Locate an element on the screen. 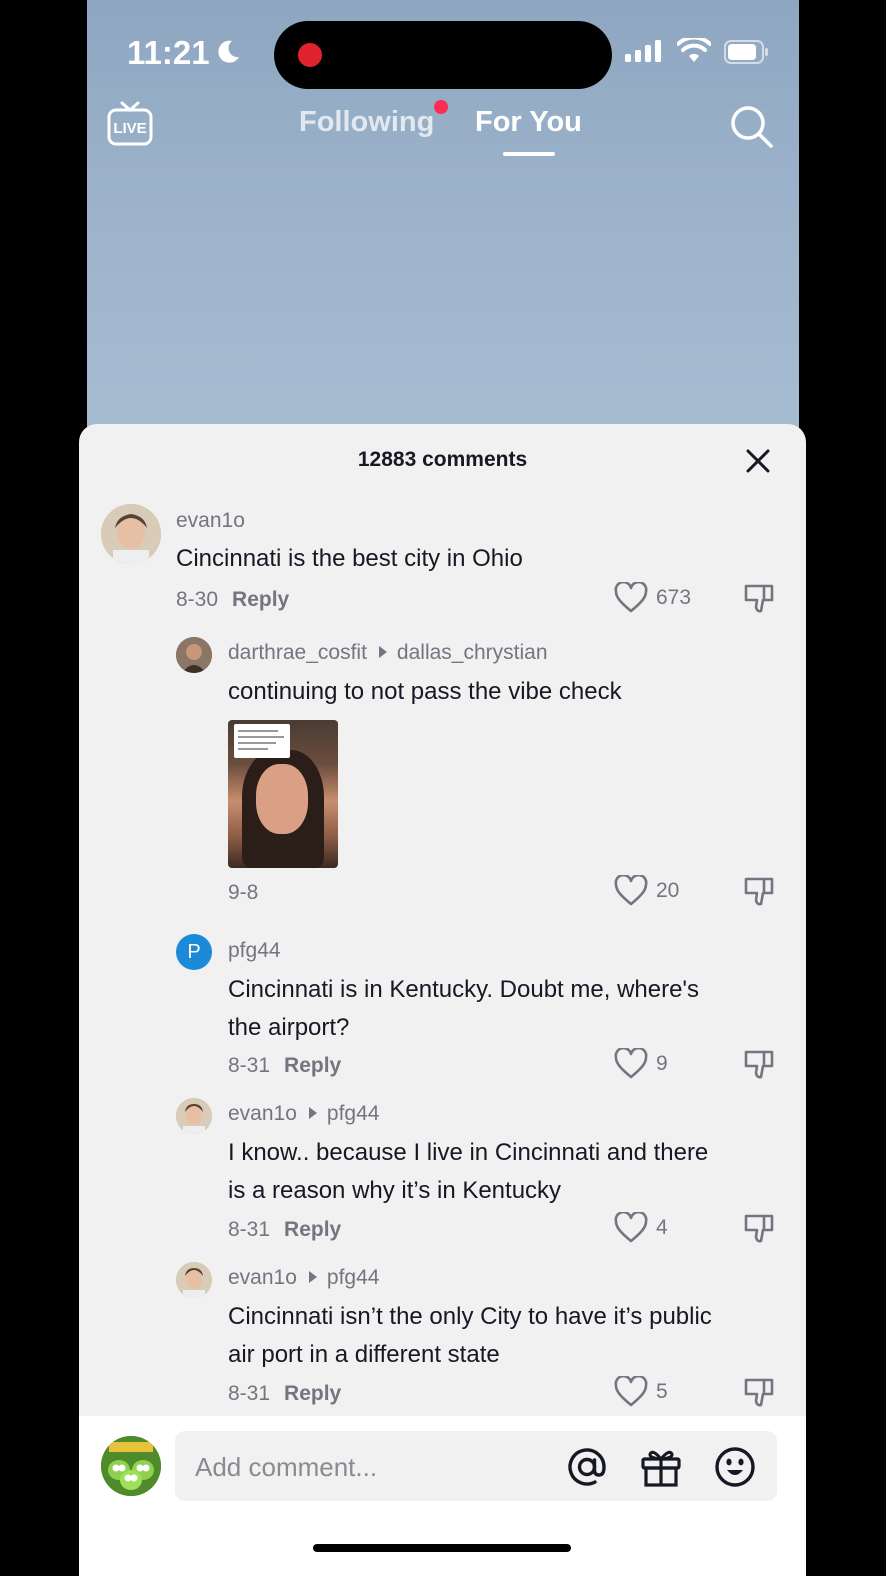 The width and height of the screenshot is (886, 1576). comment-username: pfg44 is located at coordinates (254, 951).